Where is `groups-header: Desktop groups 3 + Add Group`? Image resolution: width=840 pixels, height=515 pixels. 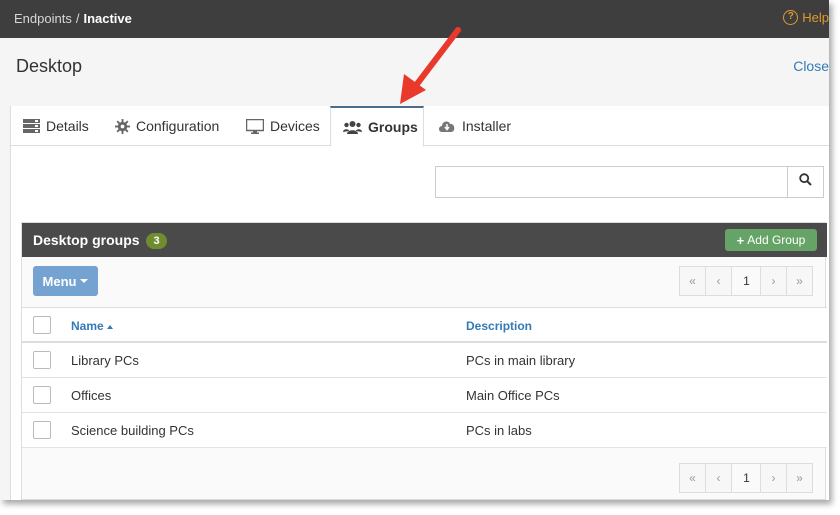
groups-header: Desktop groups 3 + Add Group is located at coordinates (424, 240).